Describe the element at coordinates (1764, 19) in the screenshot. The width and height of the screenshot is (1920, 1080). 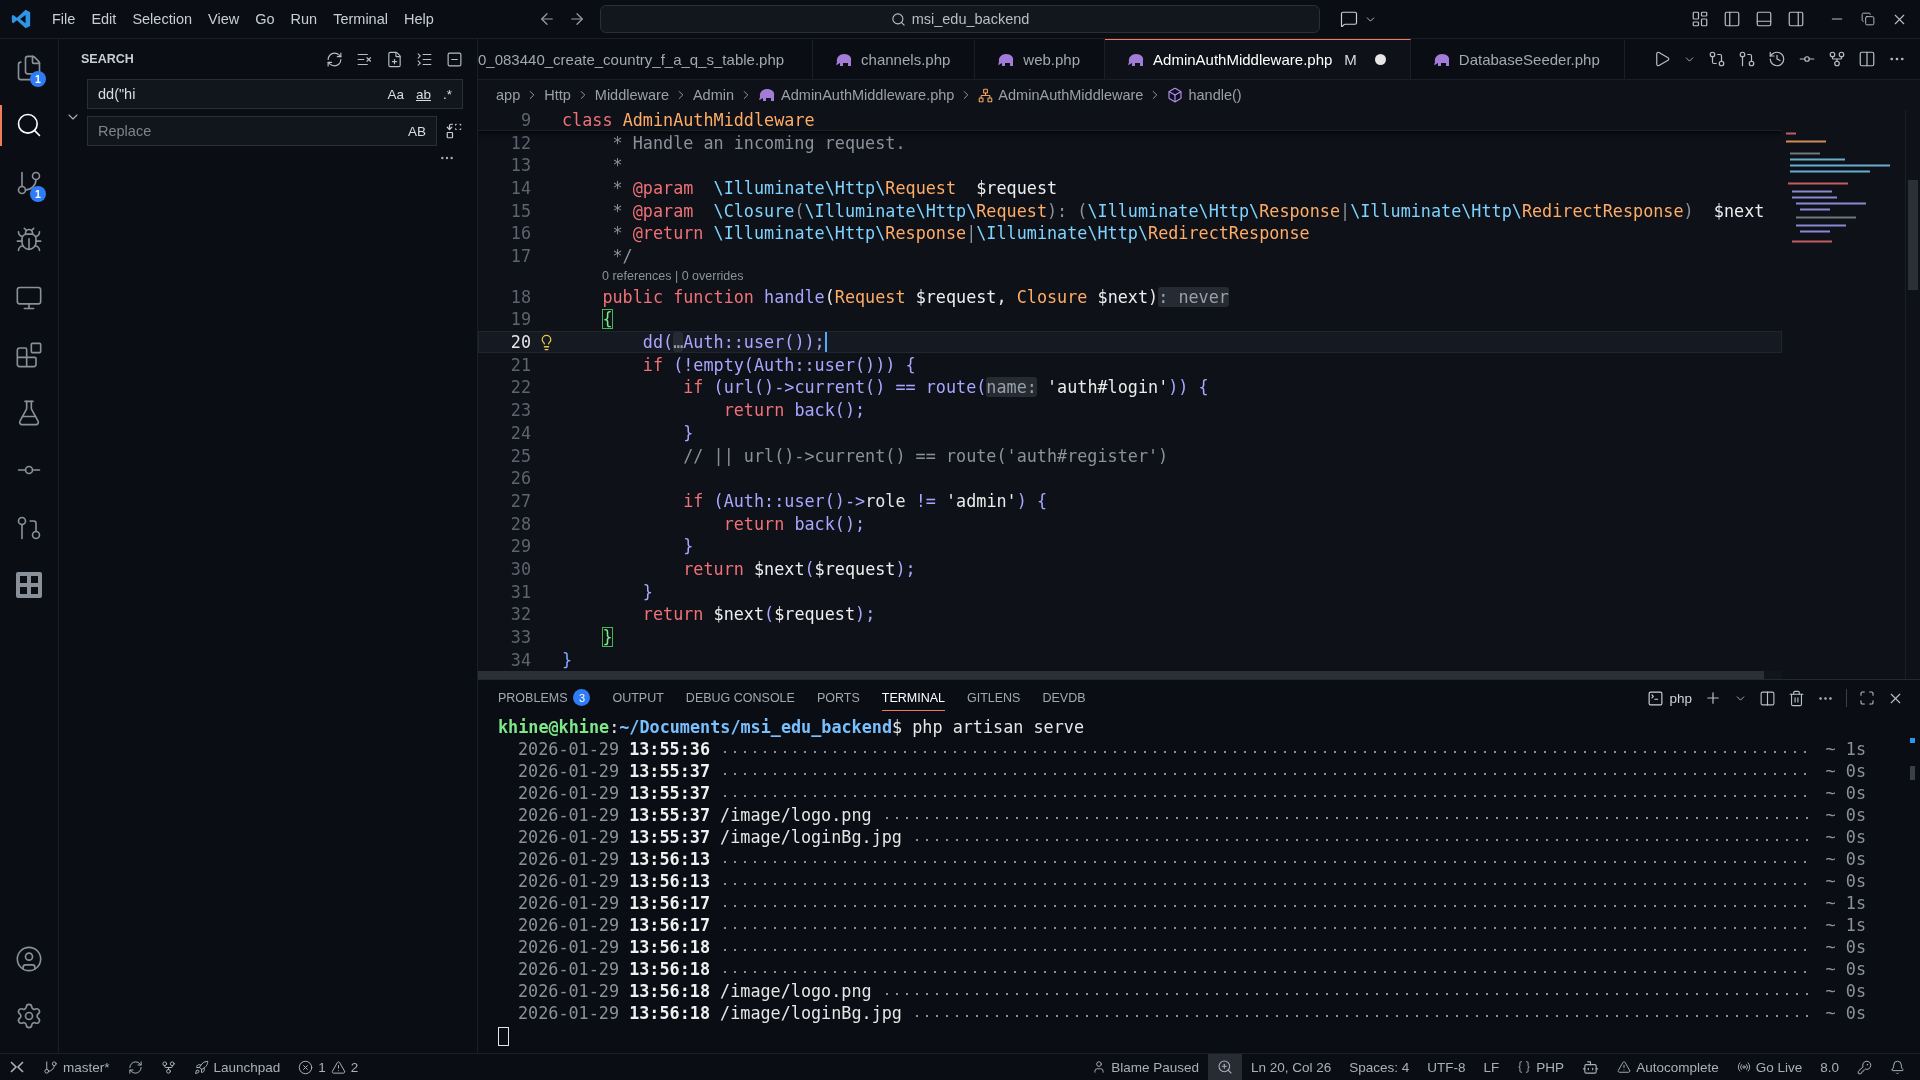
I see `panel-toggle-icon` at that location.